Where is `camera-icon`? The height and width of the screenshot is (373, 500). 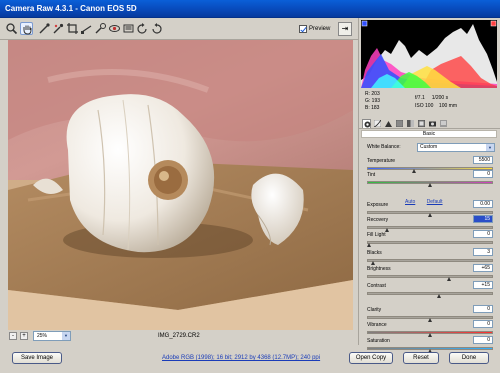
camera-icon is located at coordinates (432, 124).